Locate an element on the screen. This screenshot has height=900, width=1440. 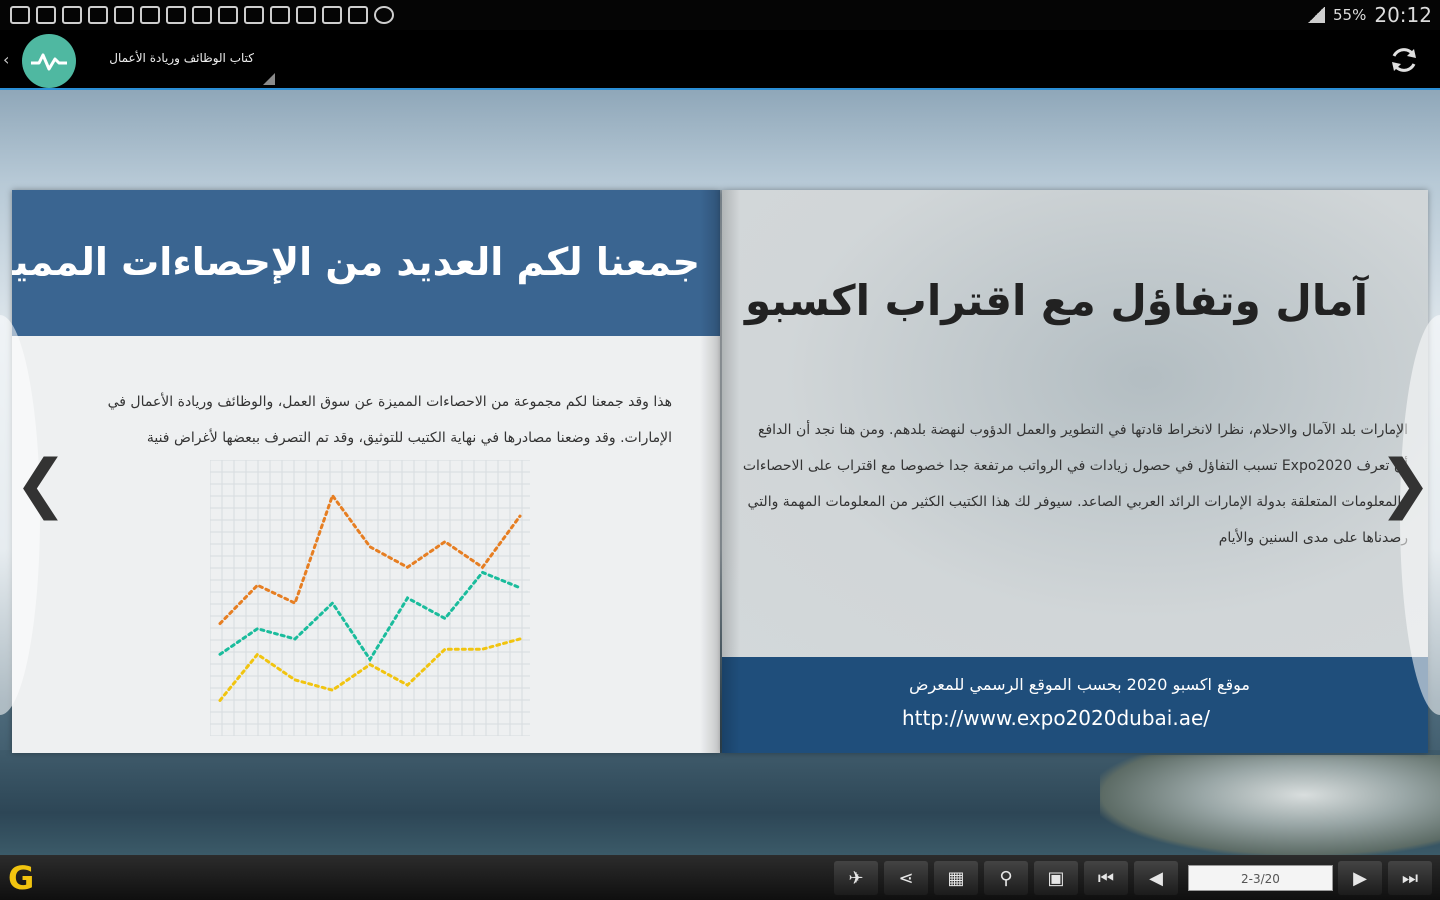
zoom-button: ⚲ is located at coordinates (1006, 878).